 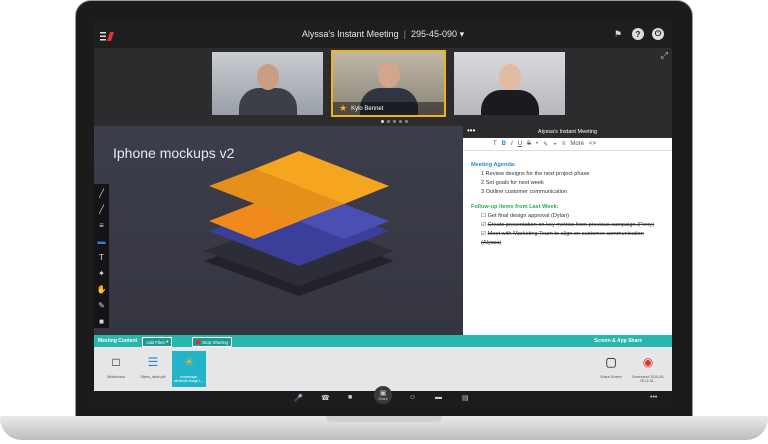 I want to click on agenda-heading: Meeting Agenda:, so click(x=493, y=165).